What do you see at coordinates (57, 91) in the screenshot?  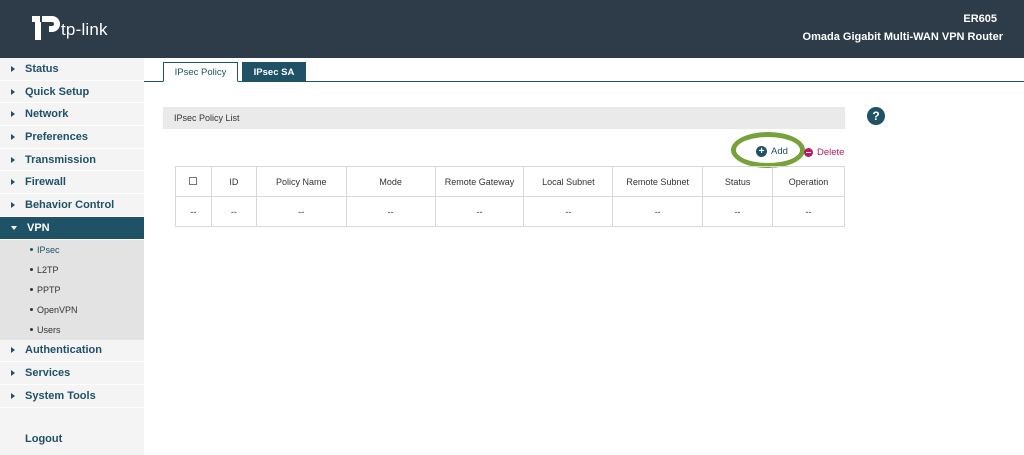 I see `sidebar-item-label: Quick Setup` at bounding box center [57, 91].